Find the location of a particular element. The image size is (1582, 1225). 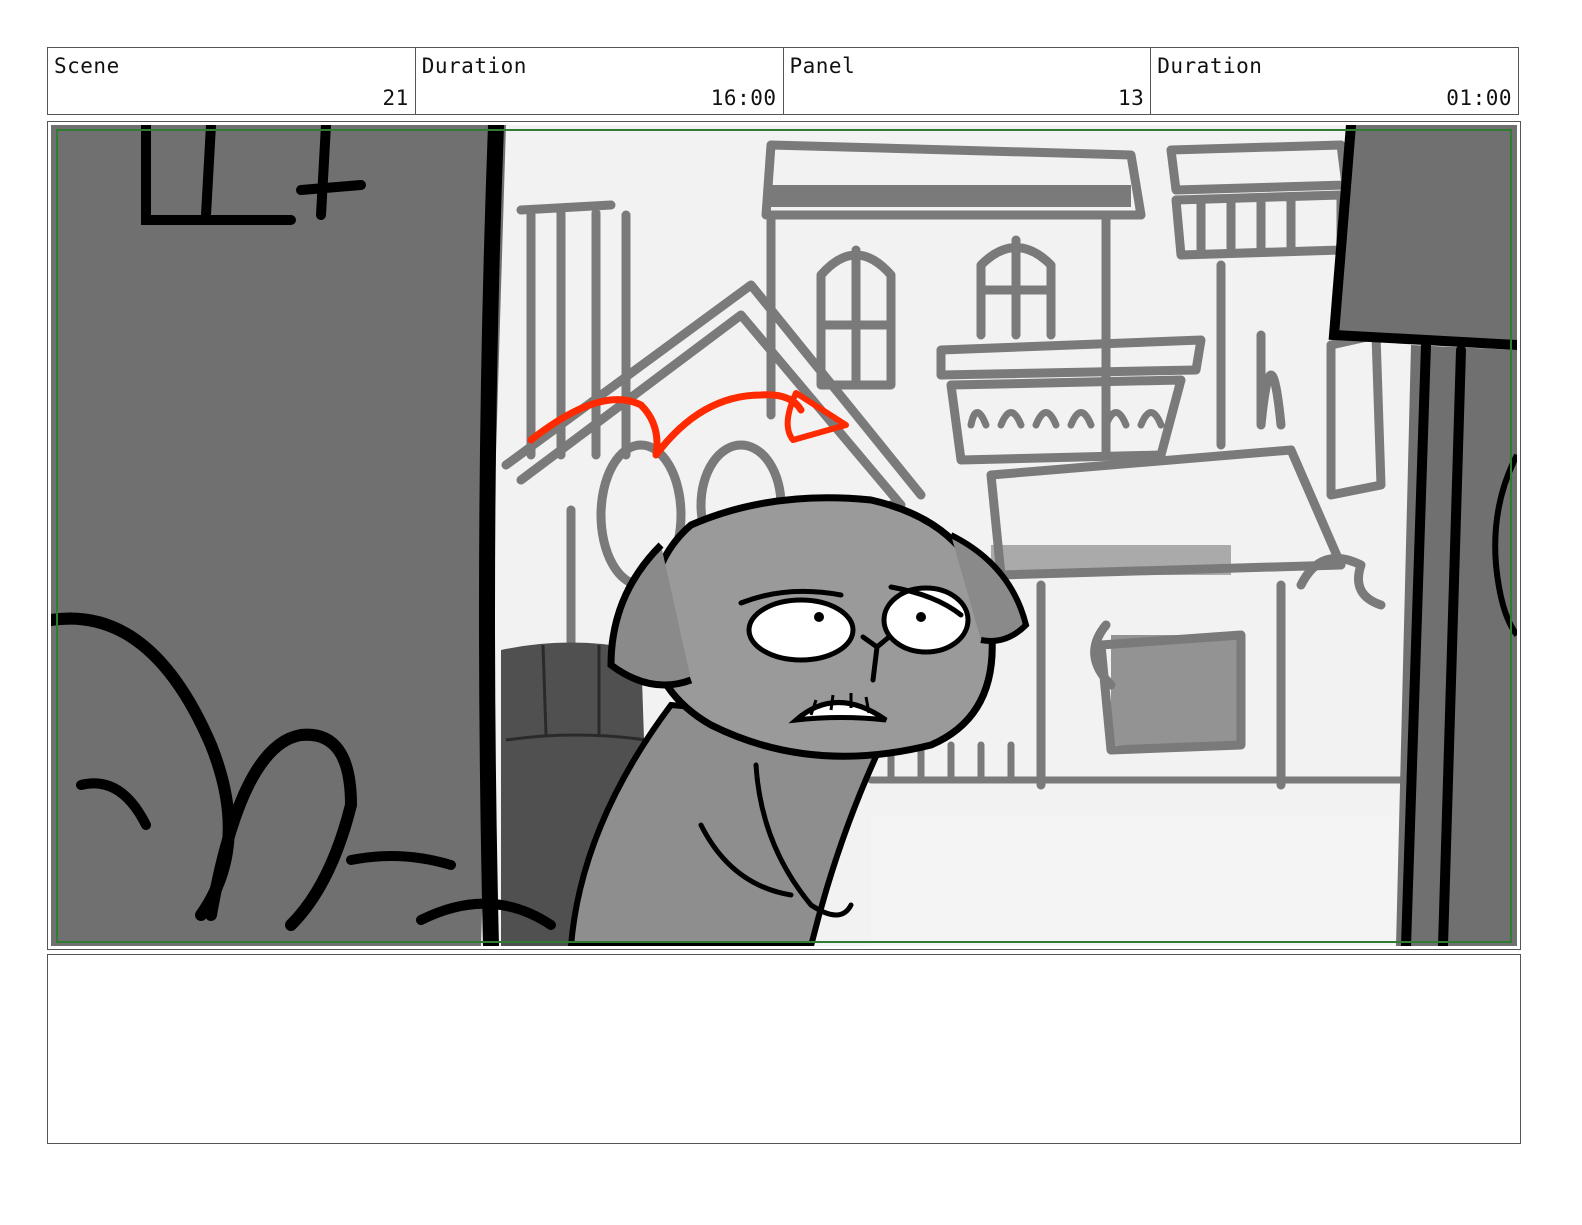

right-wall-top is located at coordinates (1424, 235).